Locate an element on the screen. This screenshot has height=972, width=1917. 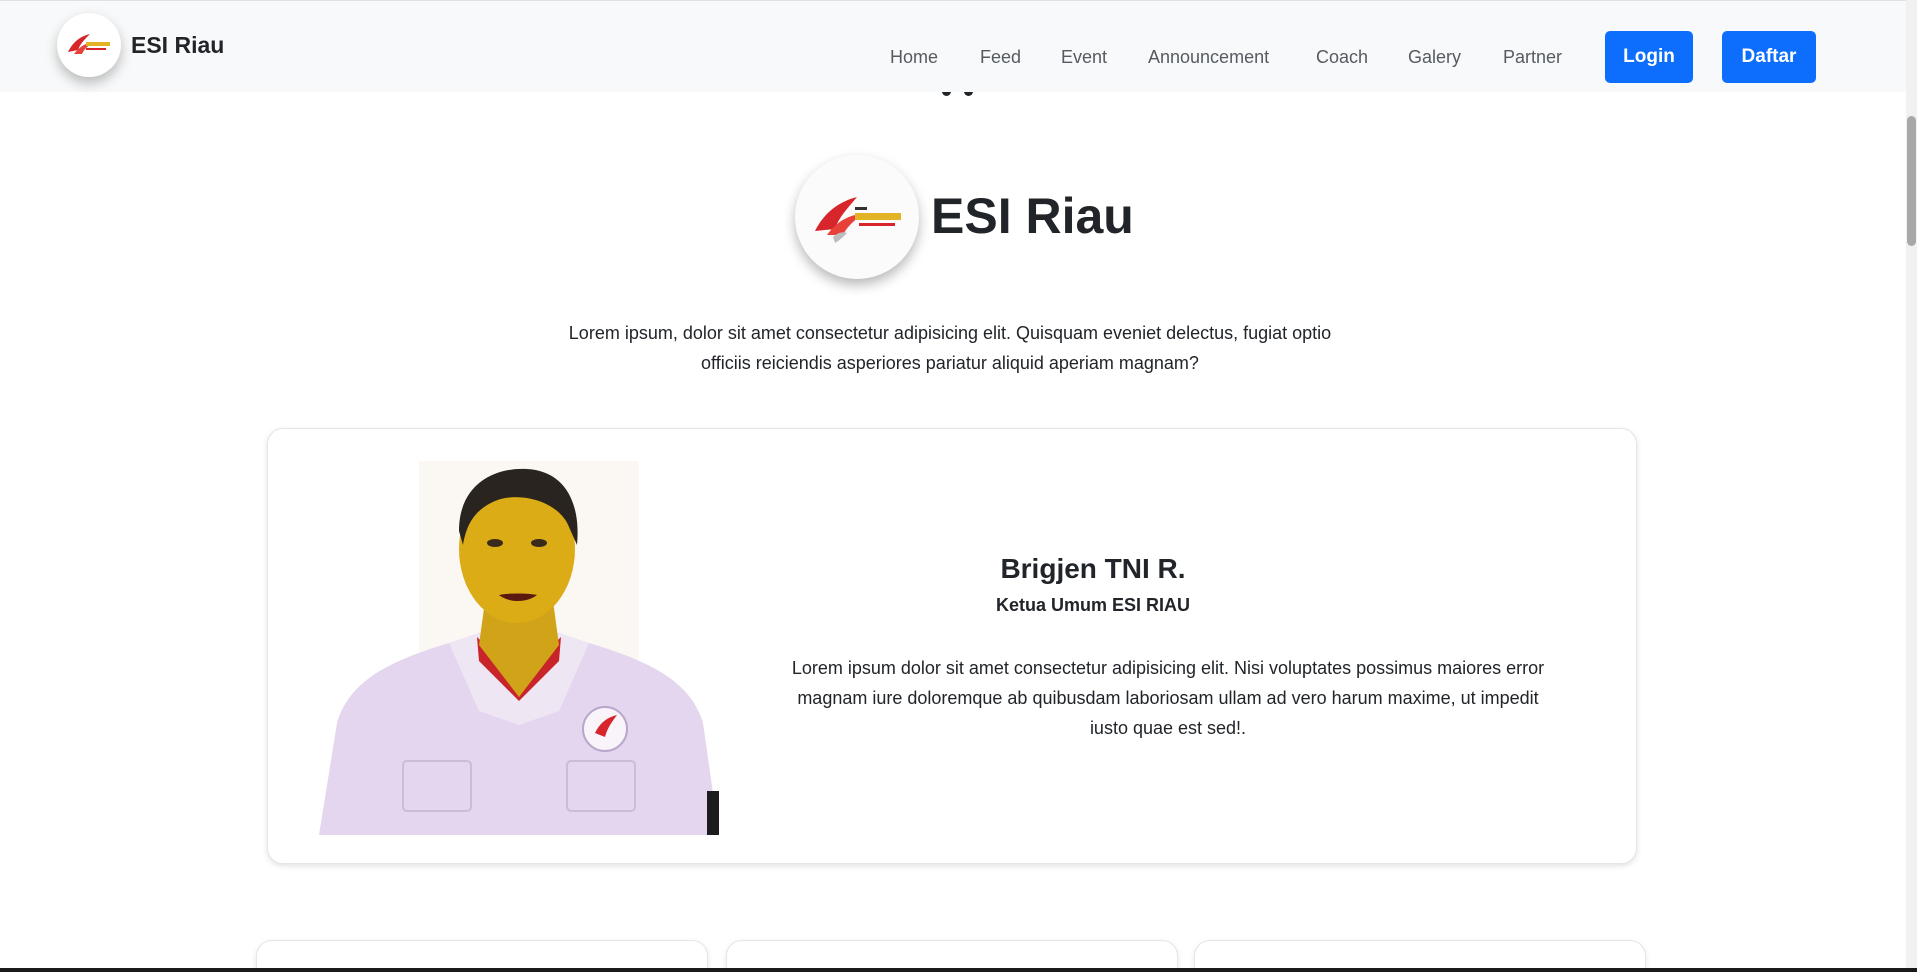
scrollbar-thumb is located at coordinates (1911, 181).